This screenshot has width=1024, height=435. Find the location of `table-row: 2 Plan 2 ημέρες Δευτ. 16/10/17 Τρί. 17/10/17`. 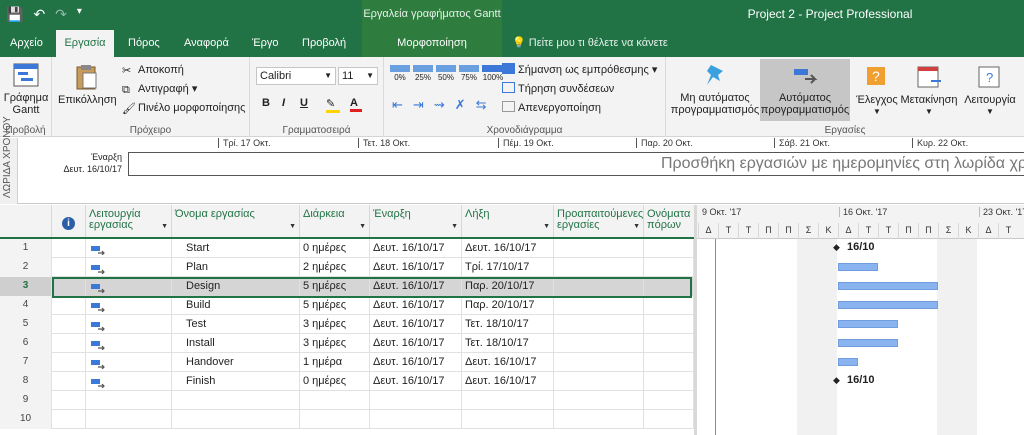

table-row: 2 Plan 2 ημέρες Δευτ. 16/10/17 Τρί. 17/10/17 is located at coordinates (347, 267).